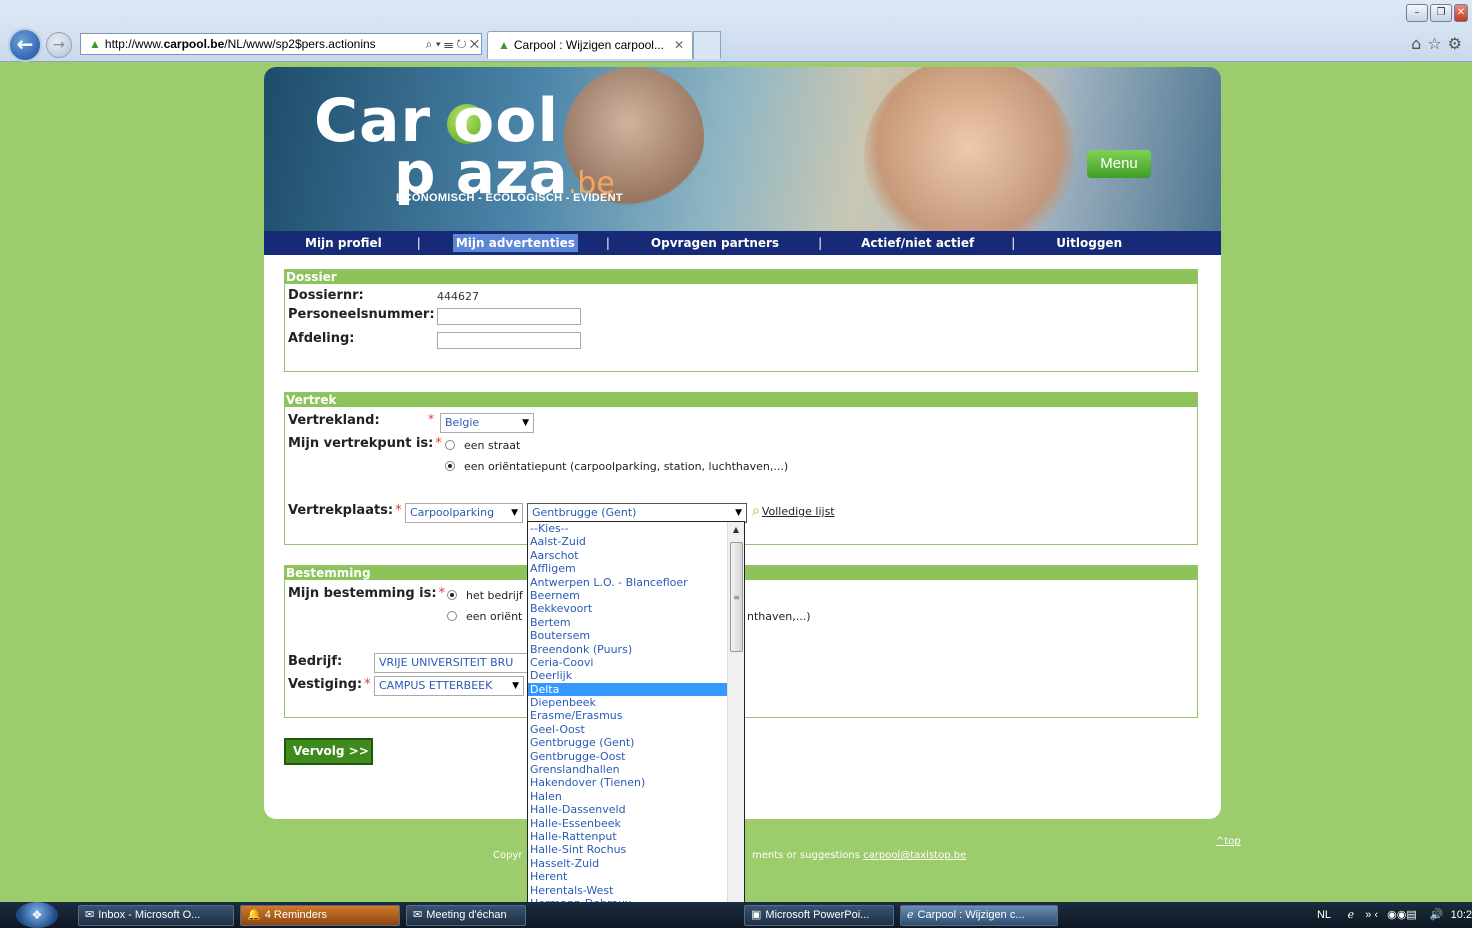  What do you see at coordinates (492, 445) in the screenshot?
I see `radio-een-straat-label: een straat` at bounding box center [492, 445].